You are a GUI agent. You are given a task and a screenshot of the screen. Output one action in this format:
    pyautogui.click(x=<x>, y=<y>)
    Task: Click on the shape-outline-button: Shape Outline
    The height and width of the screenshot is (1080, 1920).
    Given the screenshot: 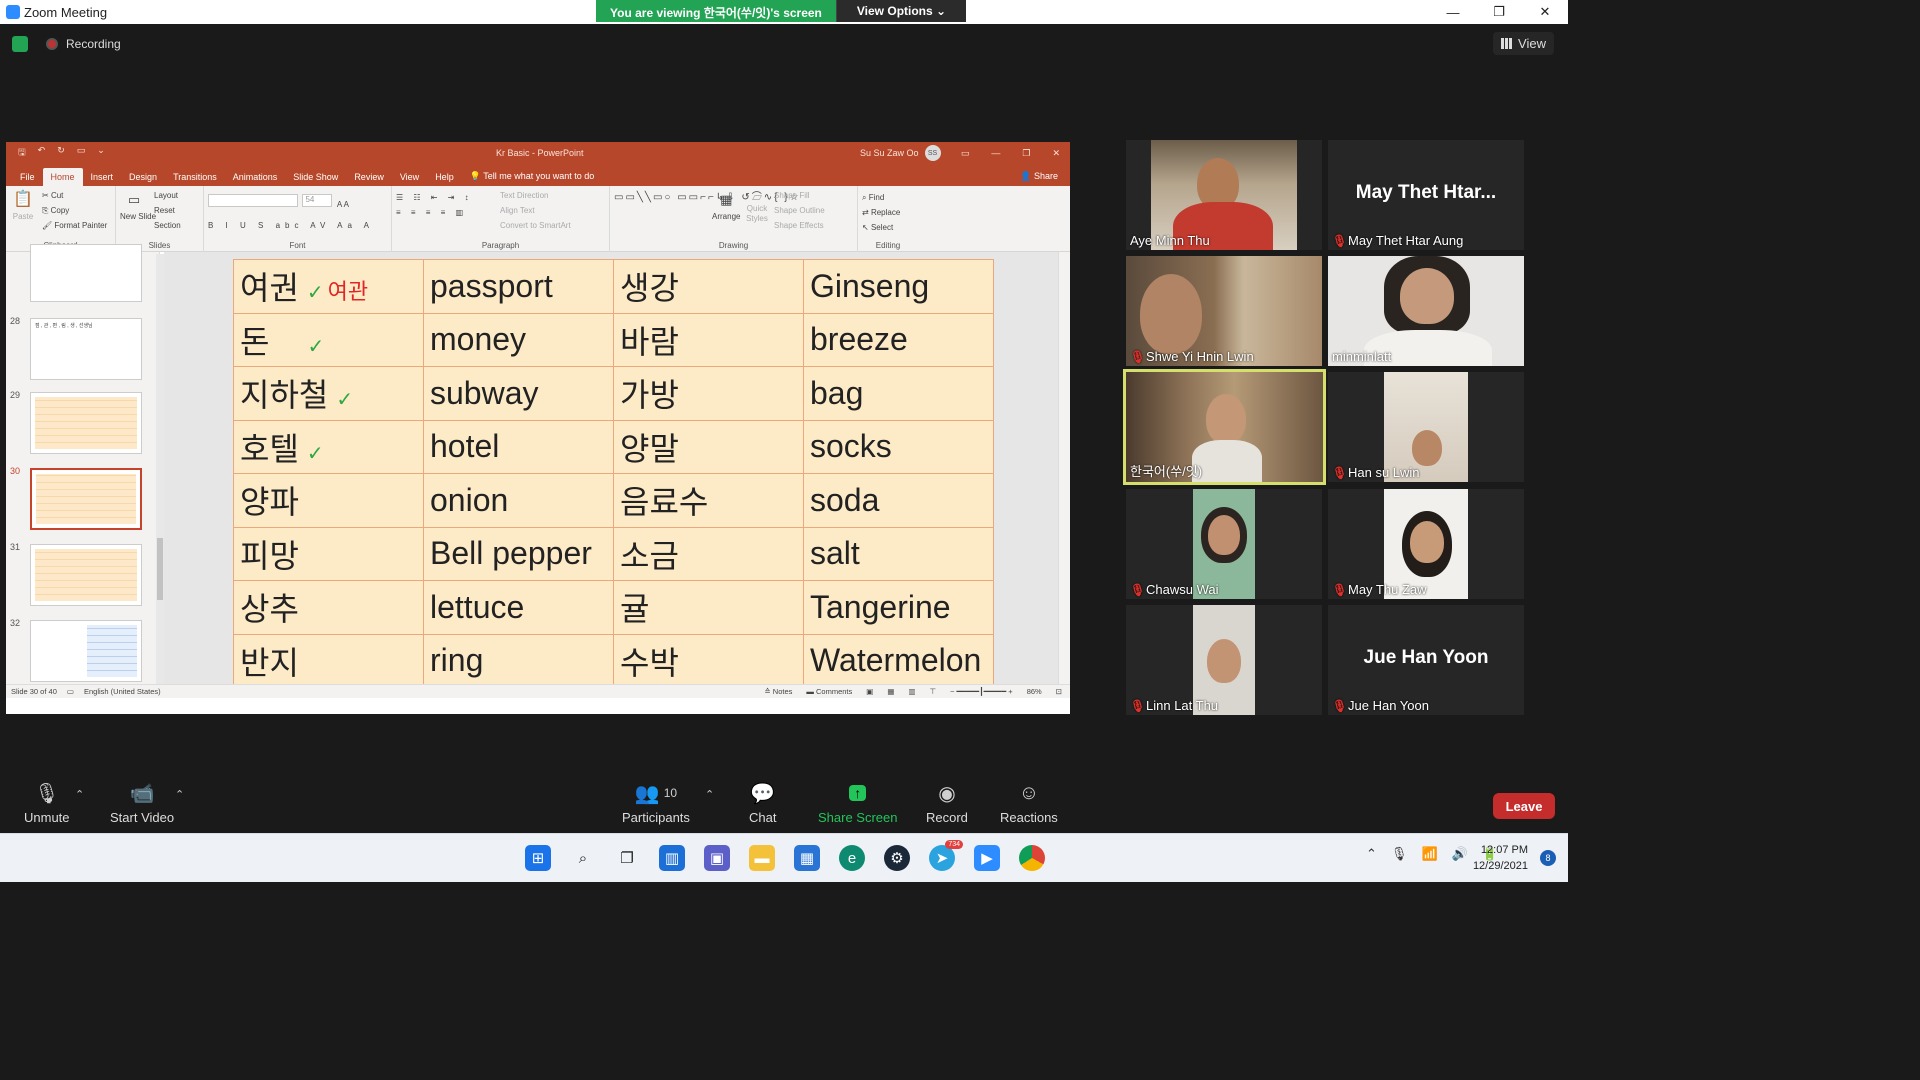 What is the action you would take?
    pyautogui.click(x=799, y=210)
    